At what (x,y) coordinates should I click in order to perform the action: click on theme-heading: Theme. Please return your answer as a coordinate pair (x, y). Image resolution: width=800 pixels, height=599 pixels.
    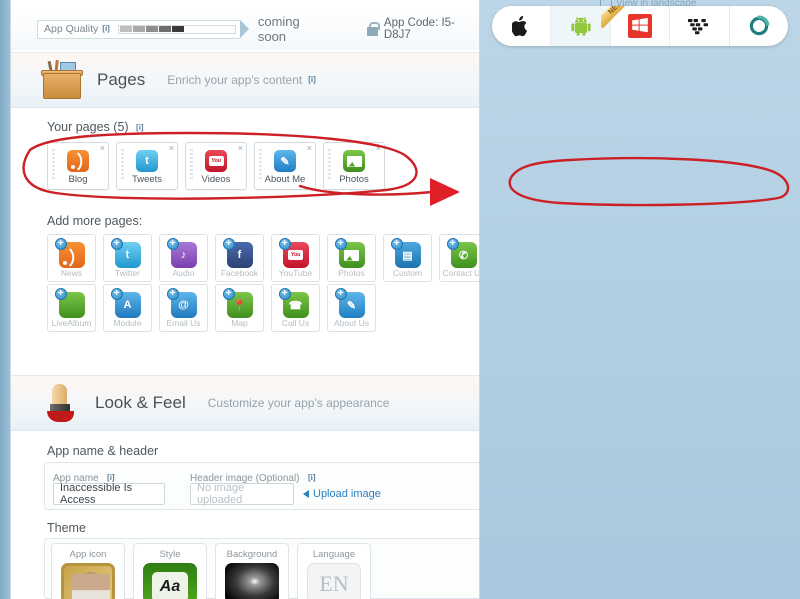
    Looking at the image, I should click on (66, 528).